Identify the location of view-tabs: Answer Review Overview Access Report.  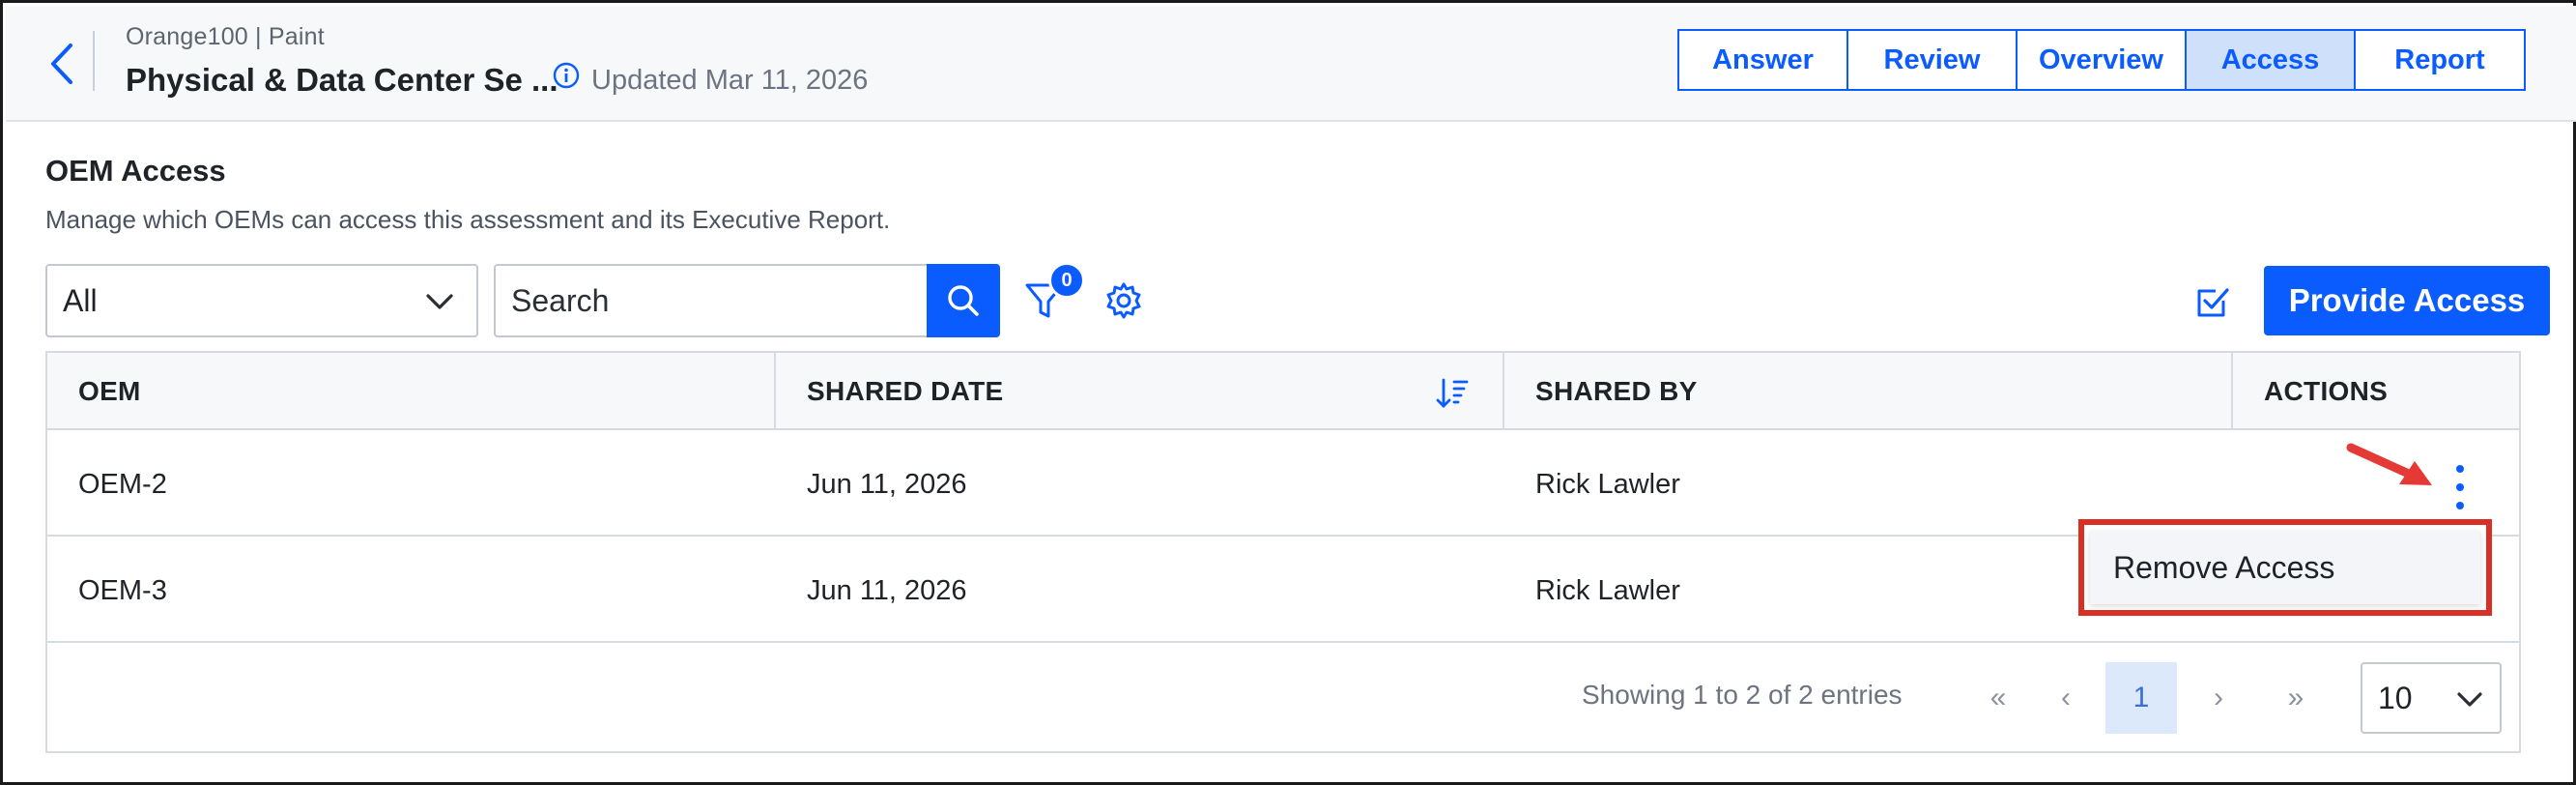
(2102, 60).